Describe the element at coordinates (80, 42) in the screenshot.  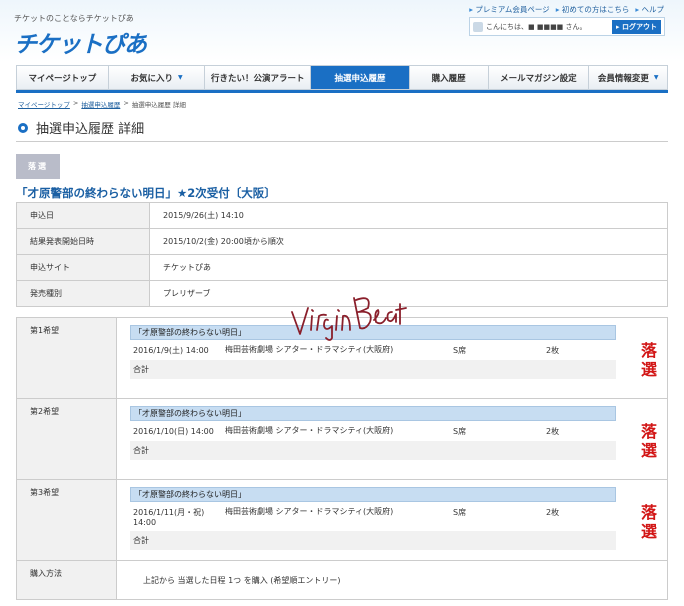
I see `site-logo: チケットぴあ` at that location.